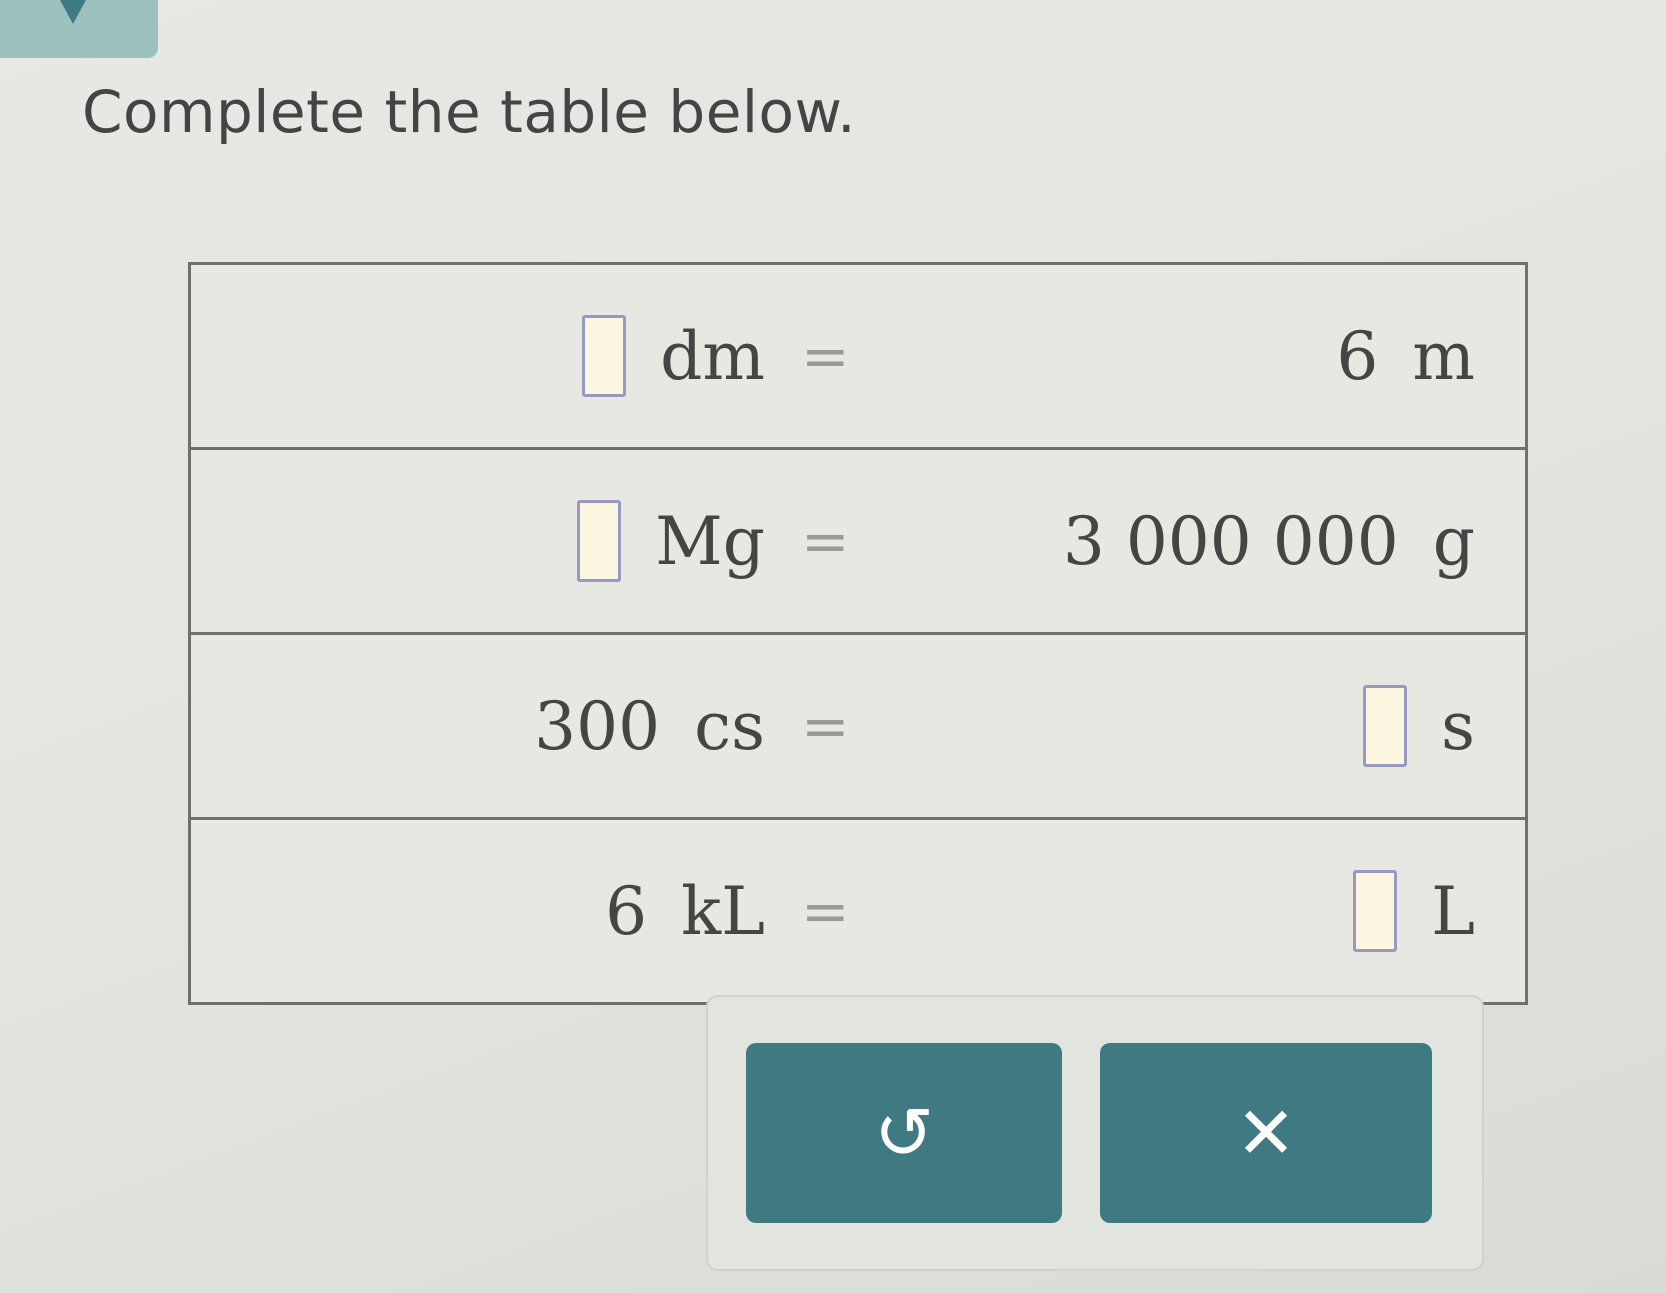 Image resolution: width=1666 pixels, height=1293 pixels. What do you see at coordinates (1375, 911) in the screenshot?
I see `answer-input-l` at bounding box center [1375, 911].